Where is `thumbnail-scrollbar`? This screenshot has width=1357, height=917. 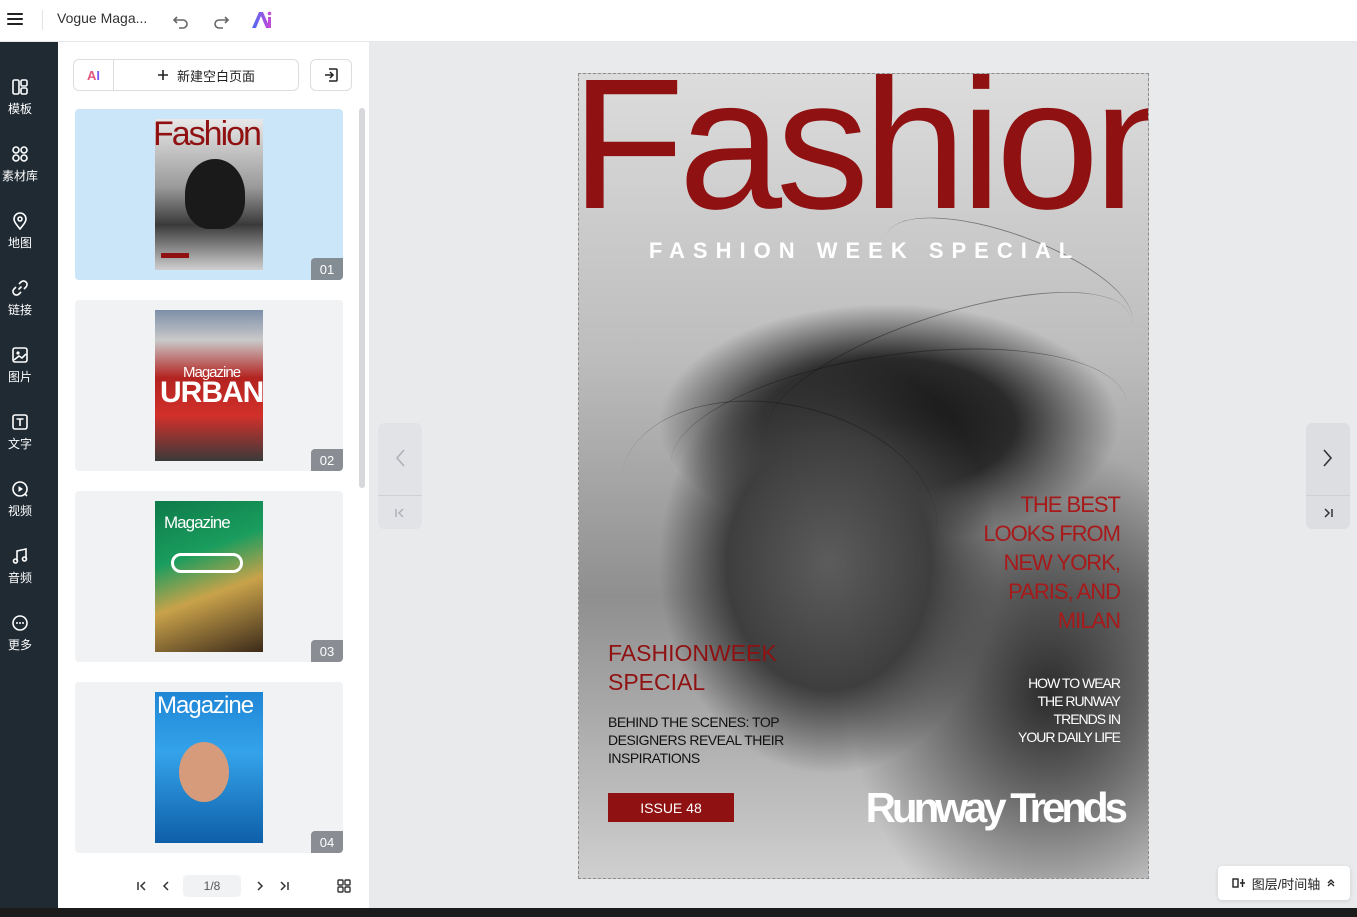 thumbnail-scrollbar is located at coordinates (362, 298).